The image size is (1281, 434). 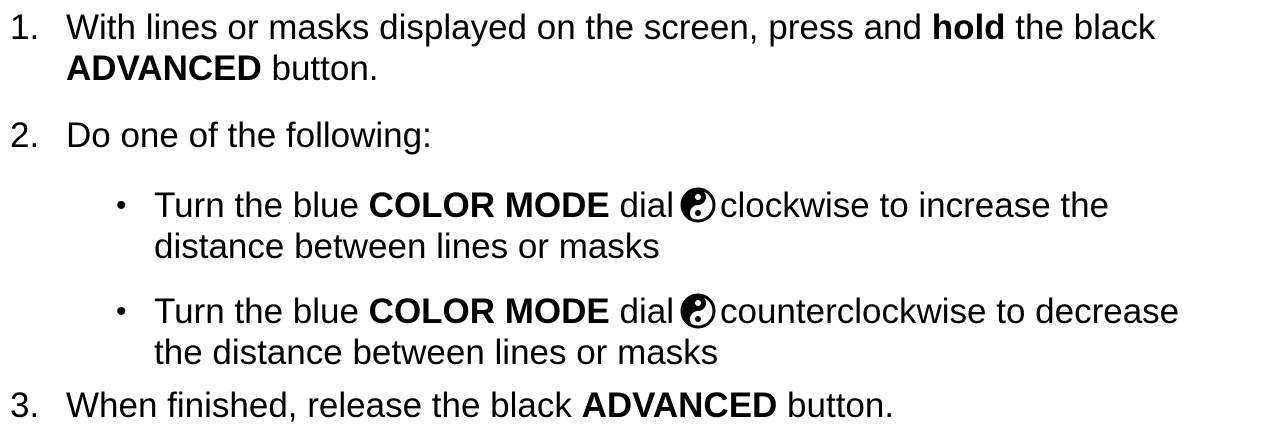 What do you see at coordinates (436, 352) in the screenshot?
I see `bullet-2-line-2: the distance between lines or masks` at bounding box center [436, 352].